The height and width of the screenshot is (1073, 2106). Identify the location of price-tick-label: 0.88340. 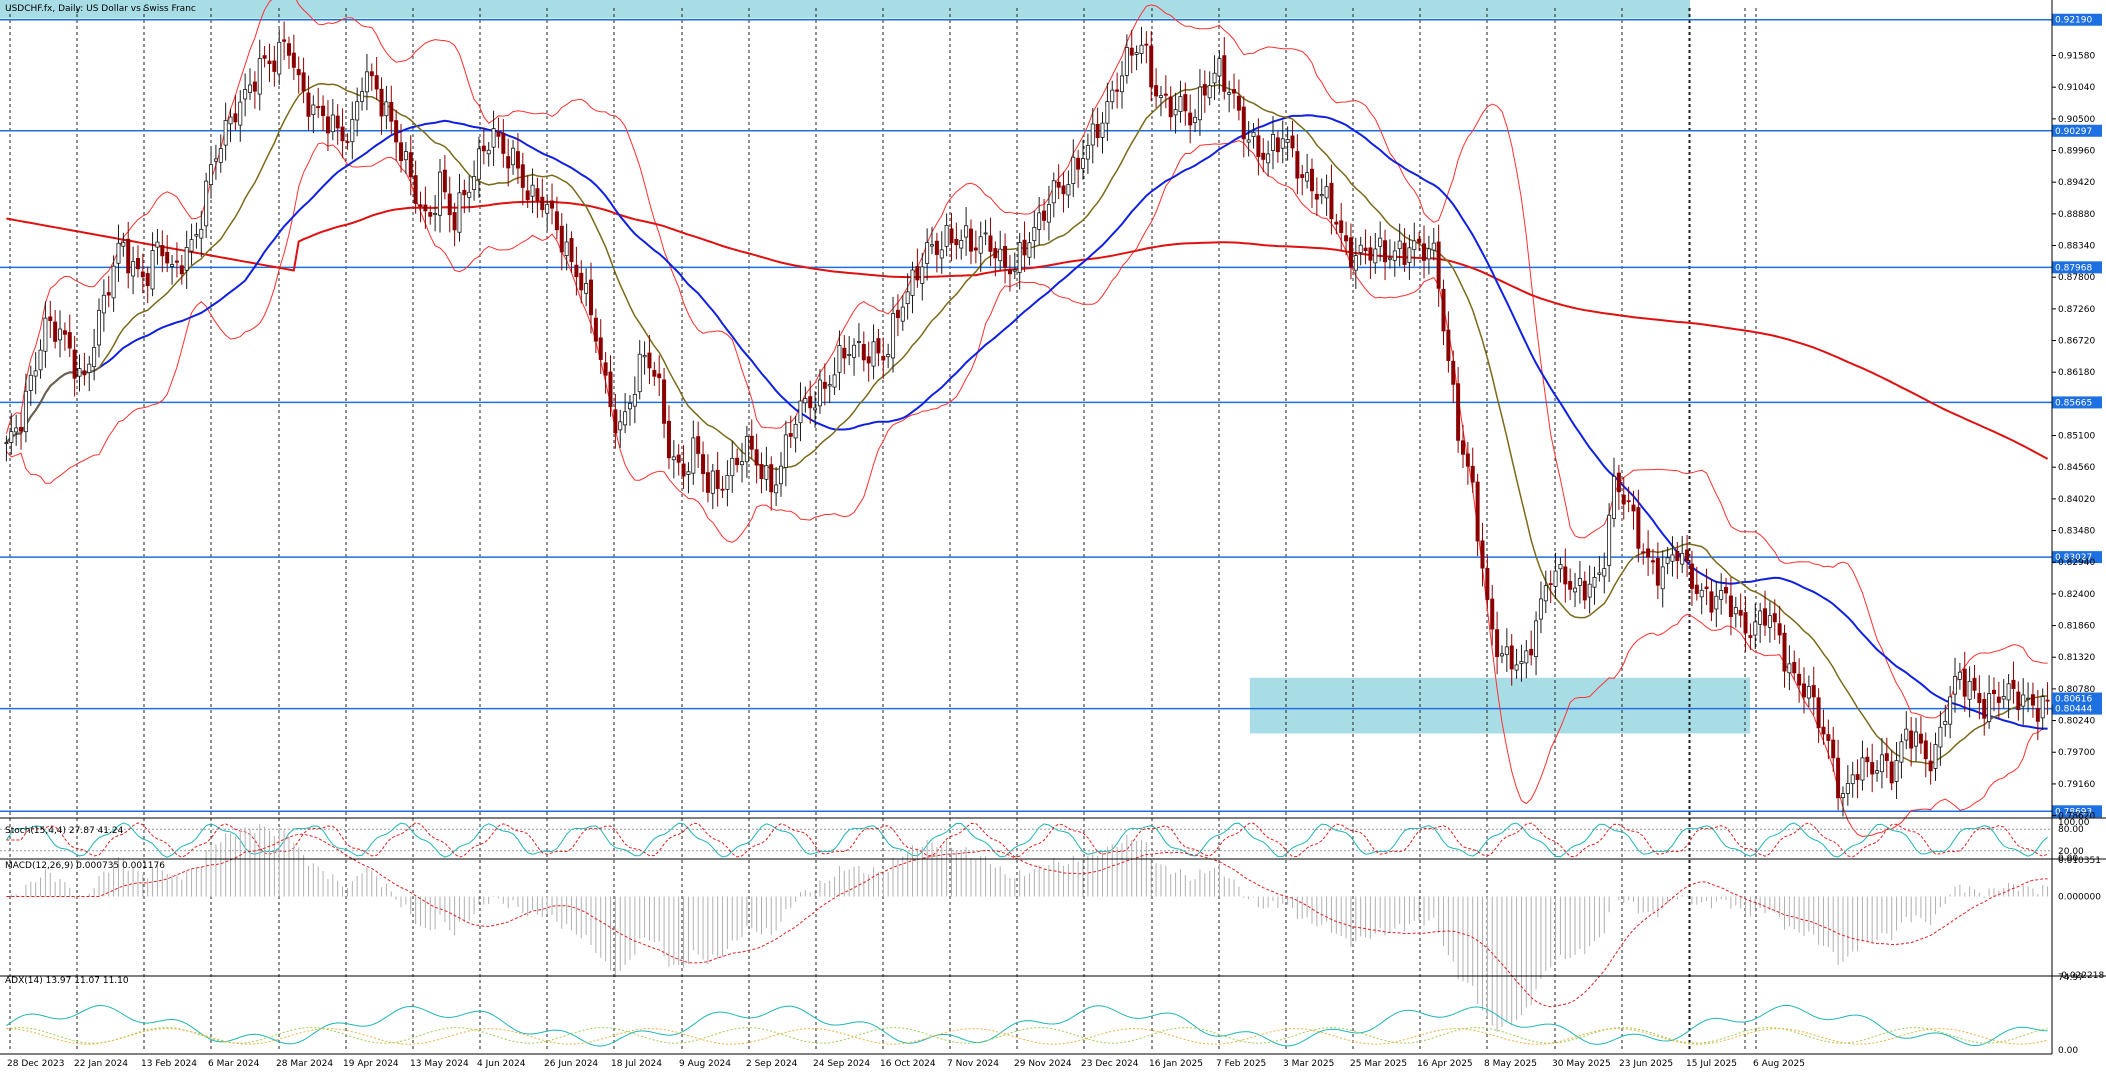
(2076, 247).